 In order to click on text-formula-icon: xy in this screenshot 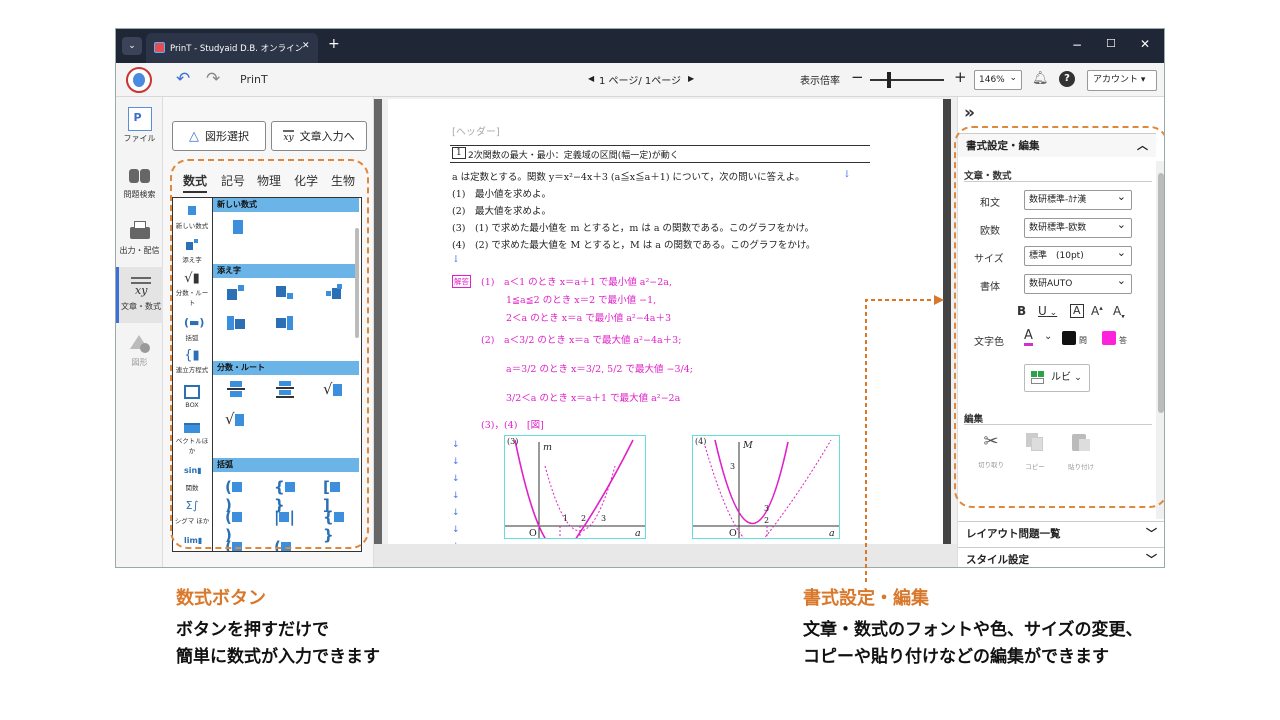, I will do `click(141, 287)`.